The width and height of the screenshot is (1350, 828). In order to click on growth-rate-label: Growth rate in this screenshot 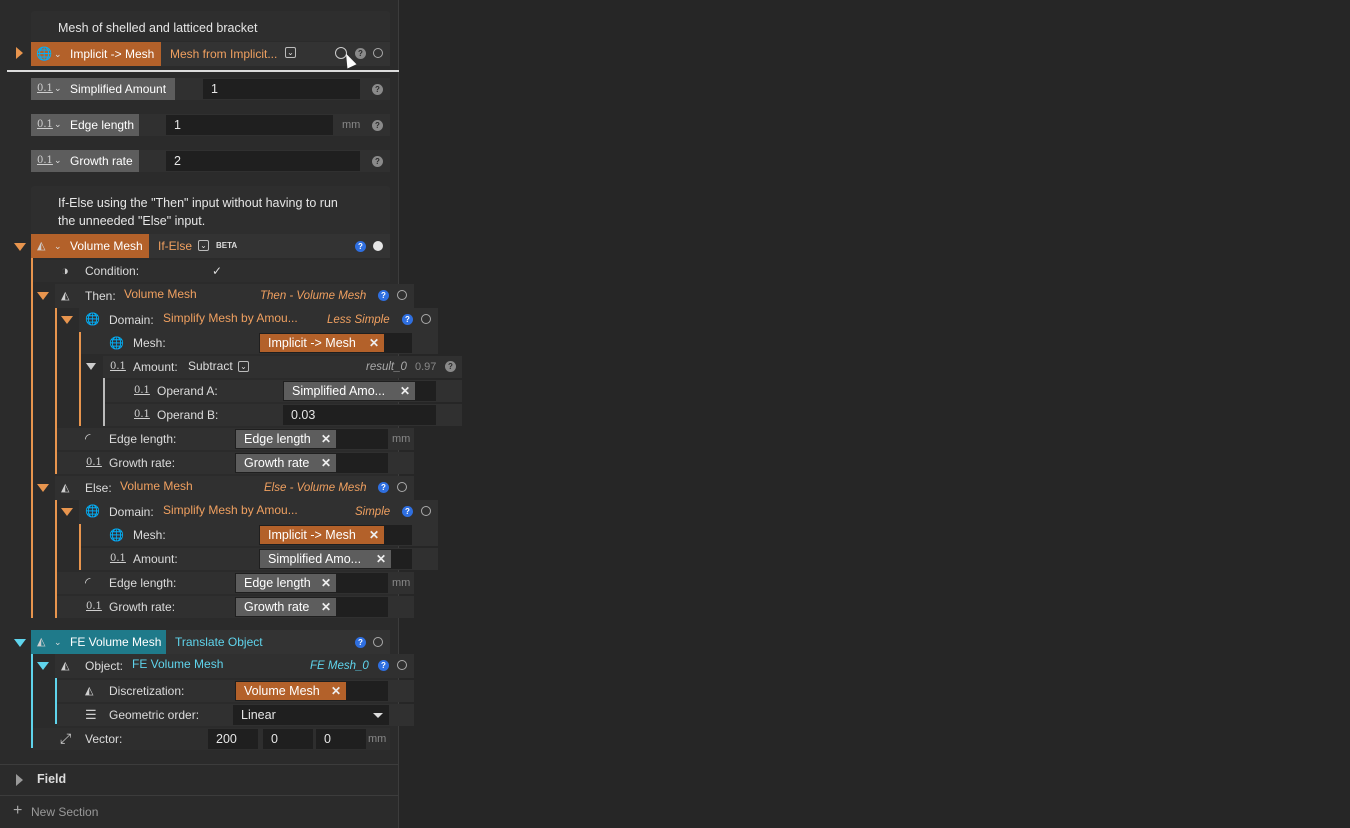, I will do `click(101, 161)`.